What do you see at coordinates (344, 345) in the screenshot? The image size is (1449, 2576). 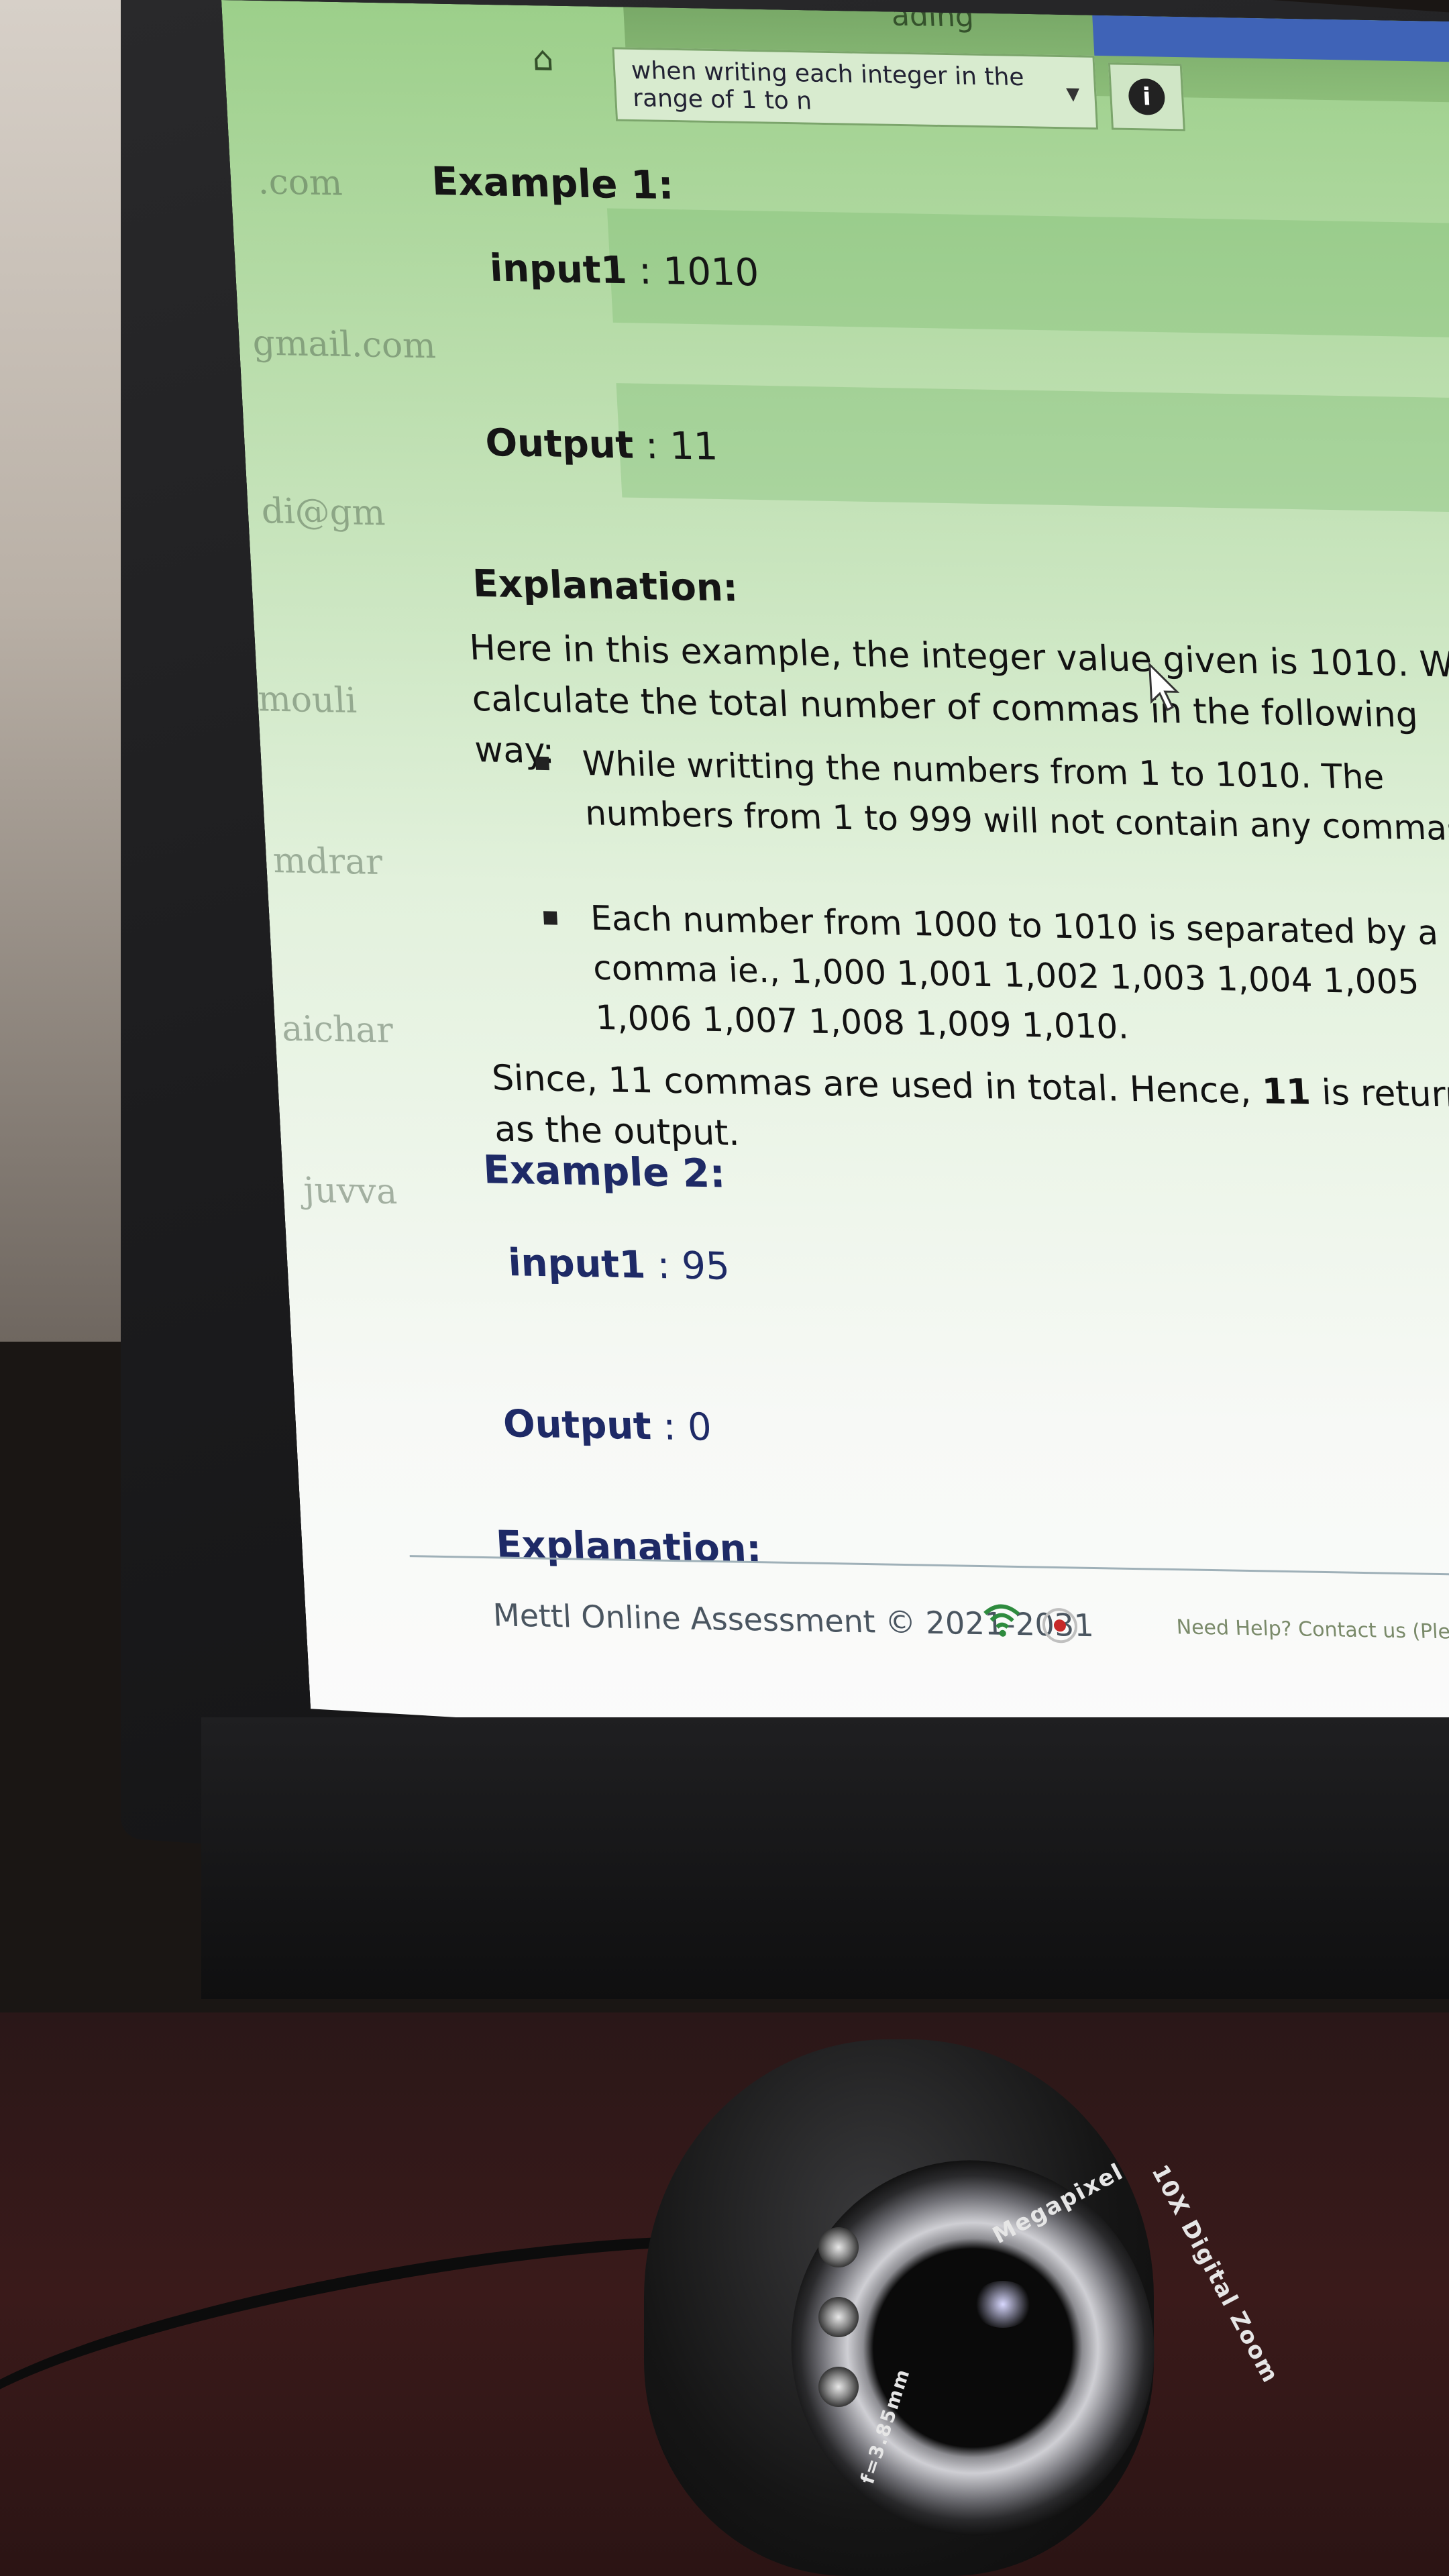 I see `watermark: gmail.com` at bounding box center [344, 345].